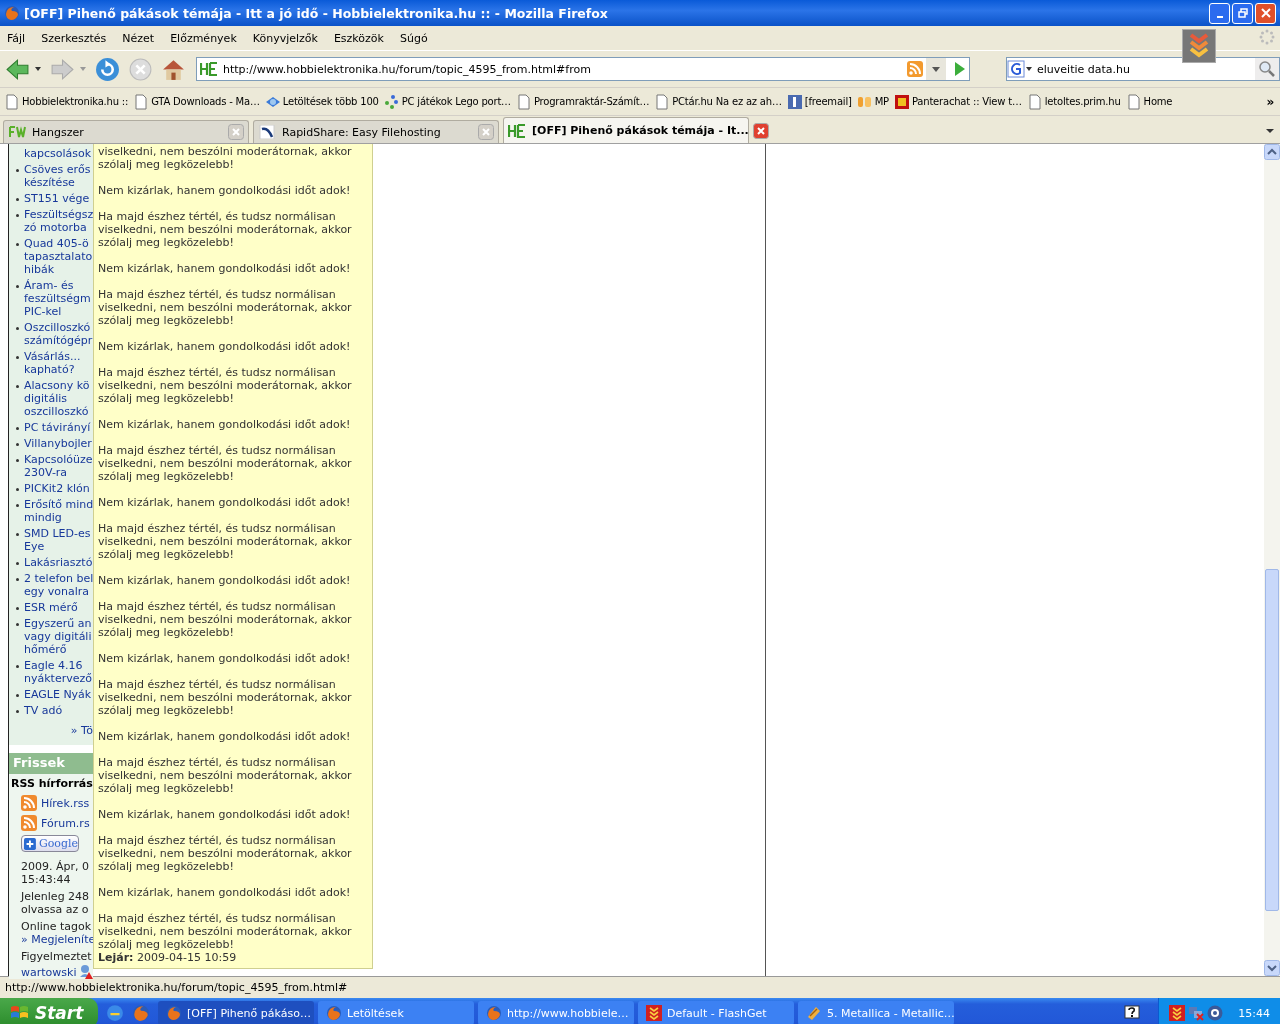 Image resolution: width=1280 pixels, height=1024 pixels. I want to click on sidebar-link: Egyszerű an vagy digitáli hőmérő, so click(58, 636).